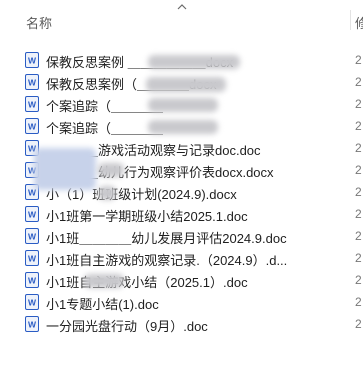  I want to click on file-row: W 小1班自主游戏小结（2025.1）.doc 2, so click(181, 280).